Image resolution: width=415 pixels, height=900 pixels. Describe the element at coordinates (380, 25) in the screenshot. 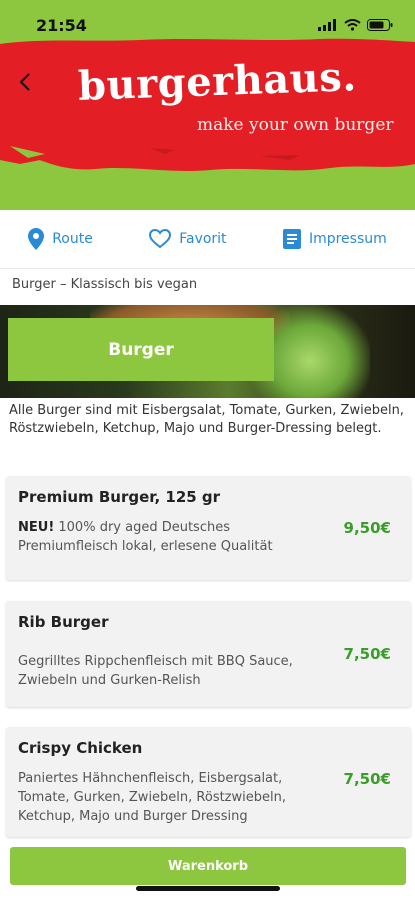

I see `battery-icon` at that location.